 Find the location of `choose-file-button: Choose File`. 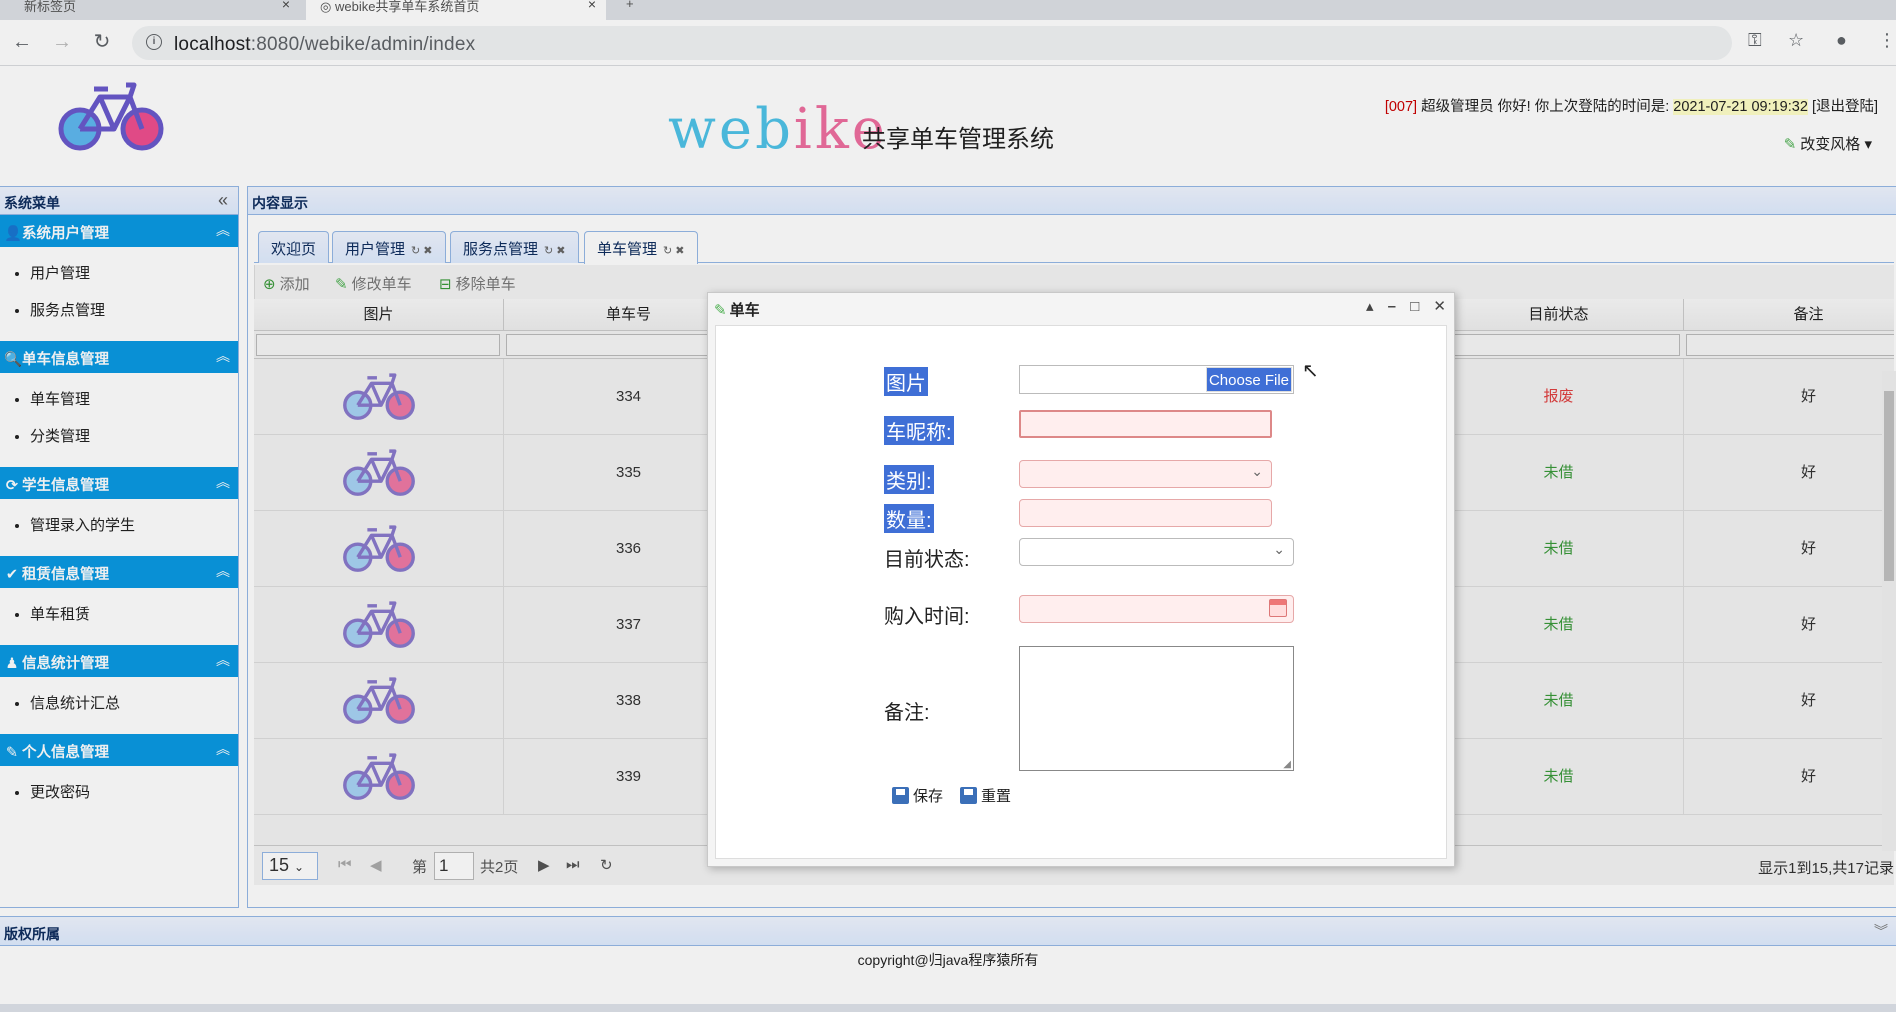

choose-file-button: Choose File is located at coordinates (1249, 379).